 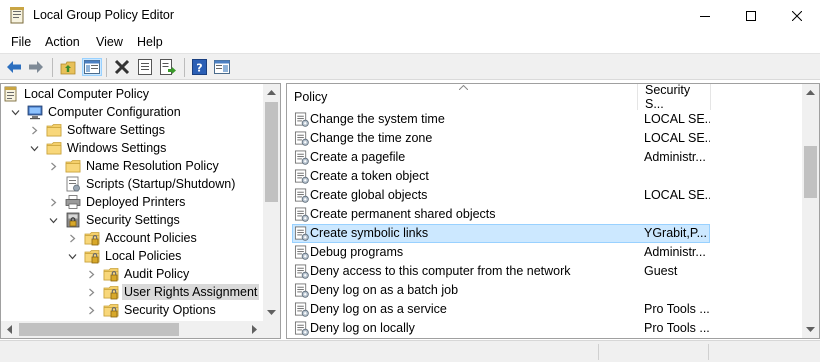 I want to click on up-folder-icon, so click(x=68, y=67).